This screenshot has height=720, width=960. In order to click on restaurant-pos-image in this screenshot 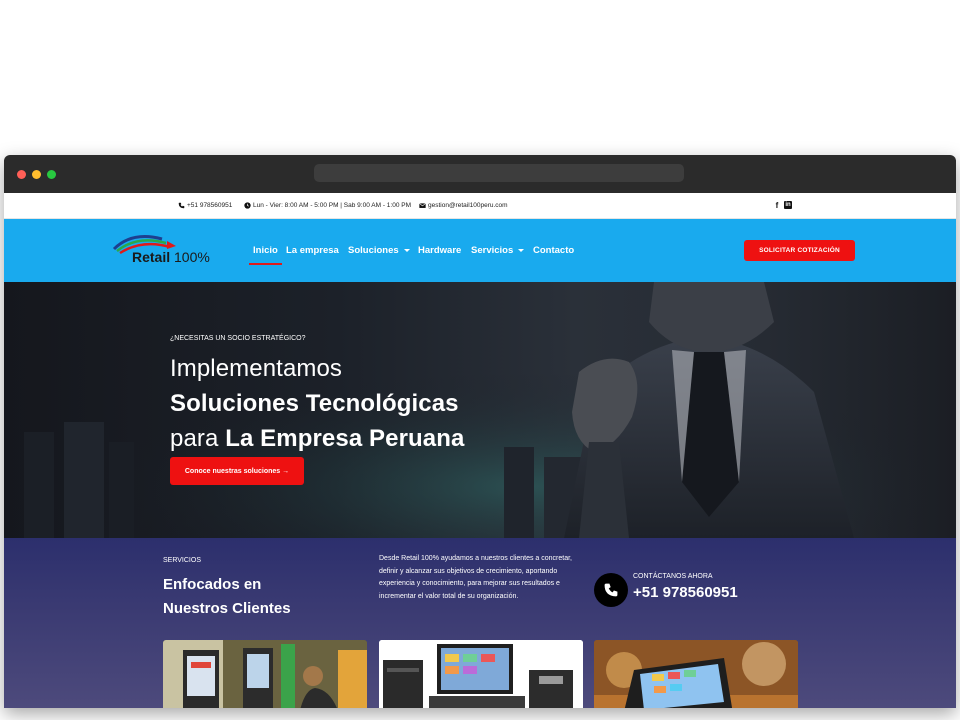, I will do `click(696, 674)`.